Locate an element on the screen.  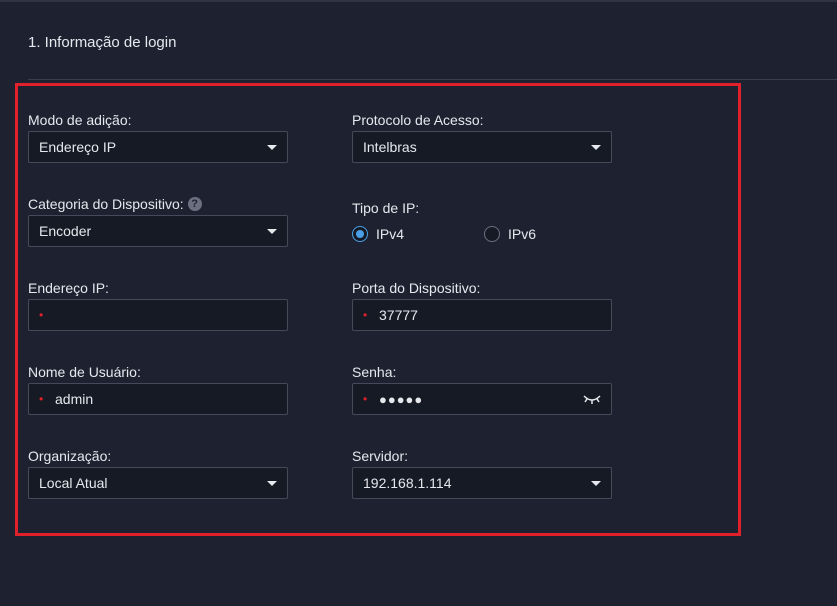
username-input: • admin is located at coordinates (158, 399).